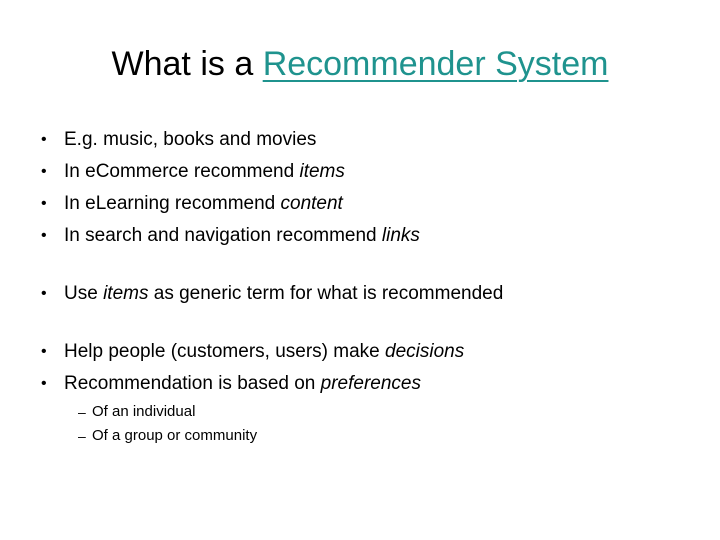 This screenshot has height=540, width=720. What do you see at coordinates (187, 64) in the screenshot?
I see `title-plain-text: What is a` at bounding box center [187, 64].